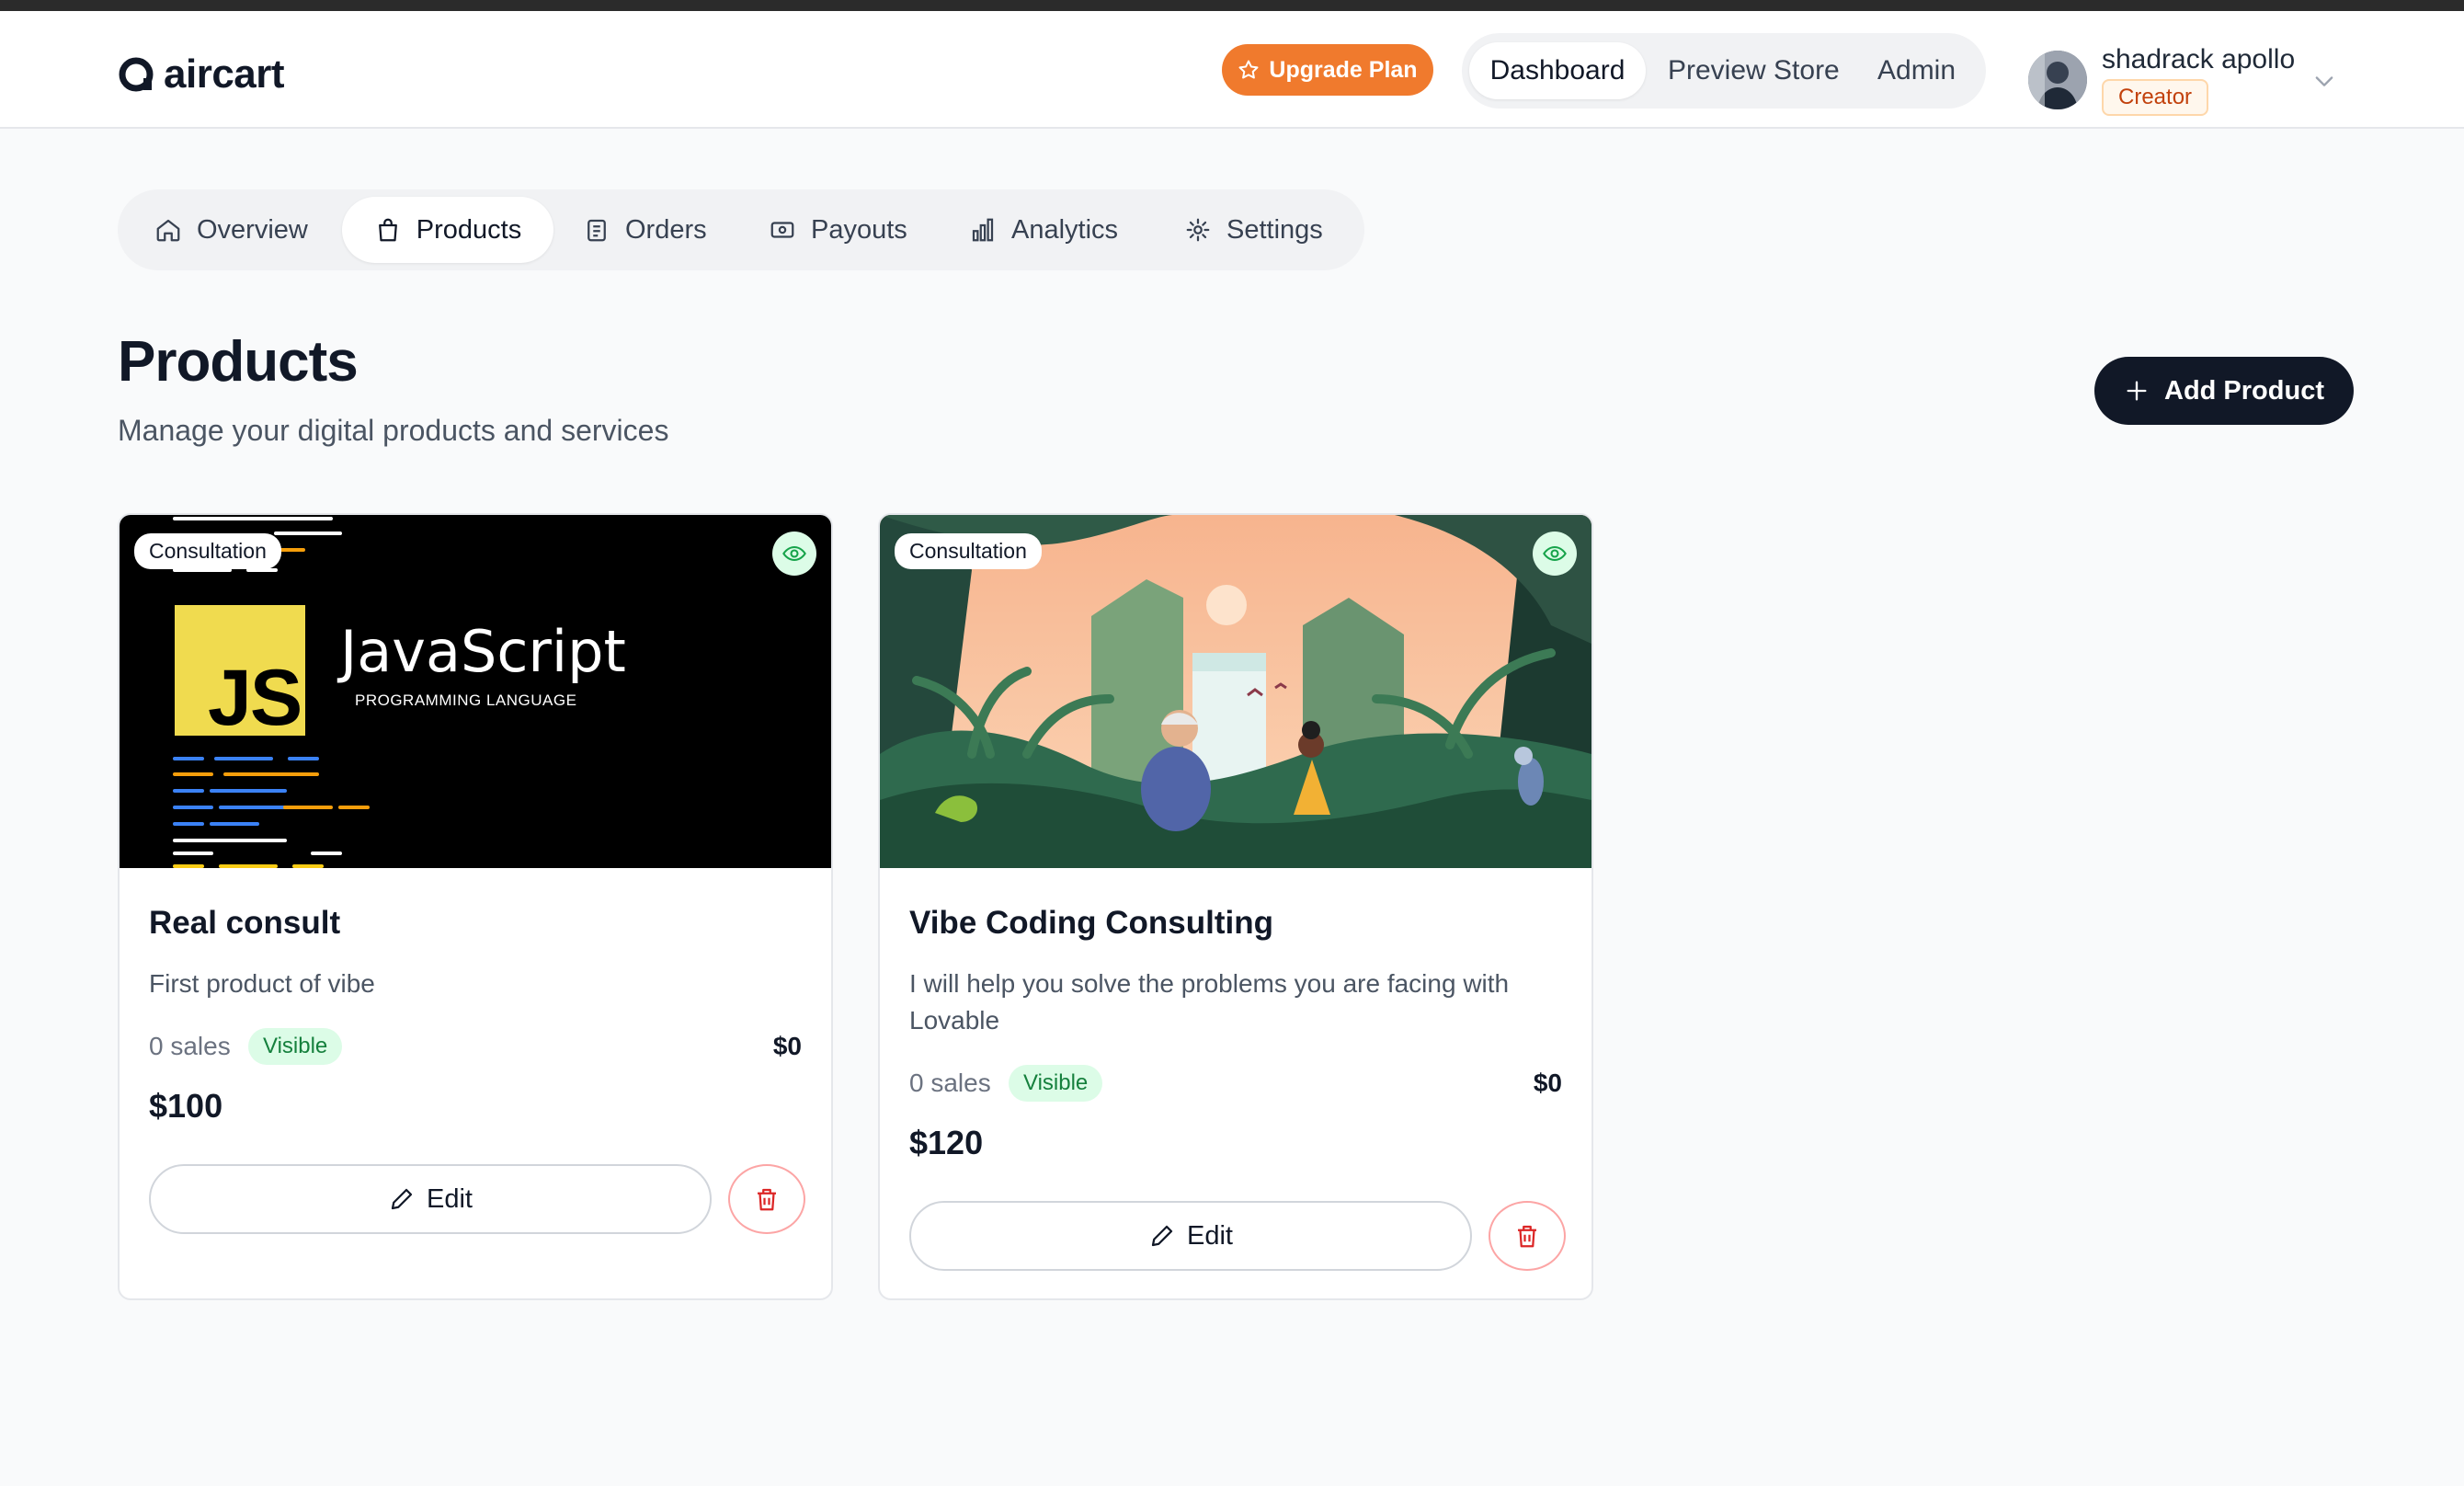 Image resolution: width=2464 pixels, height=1486 pixels. I want to click on tab-settings-label: Settings, so click(1274, 229).